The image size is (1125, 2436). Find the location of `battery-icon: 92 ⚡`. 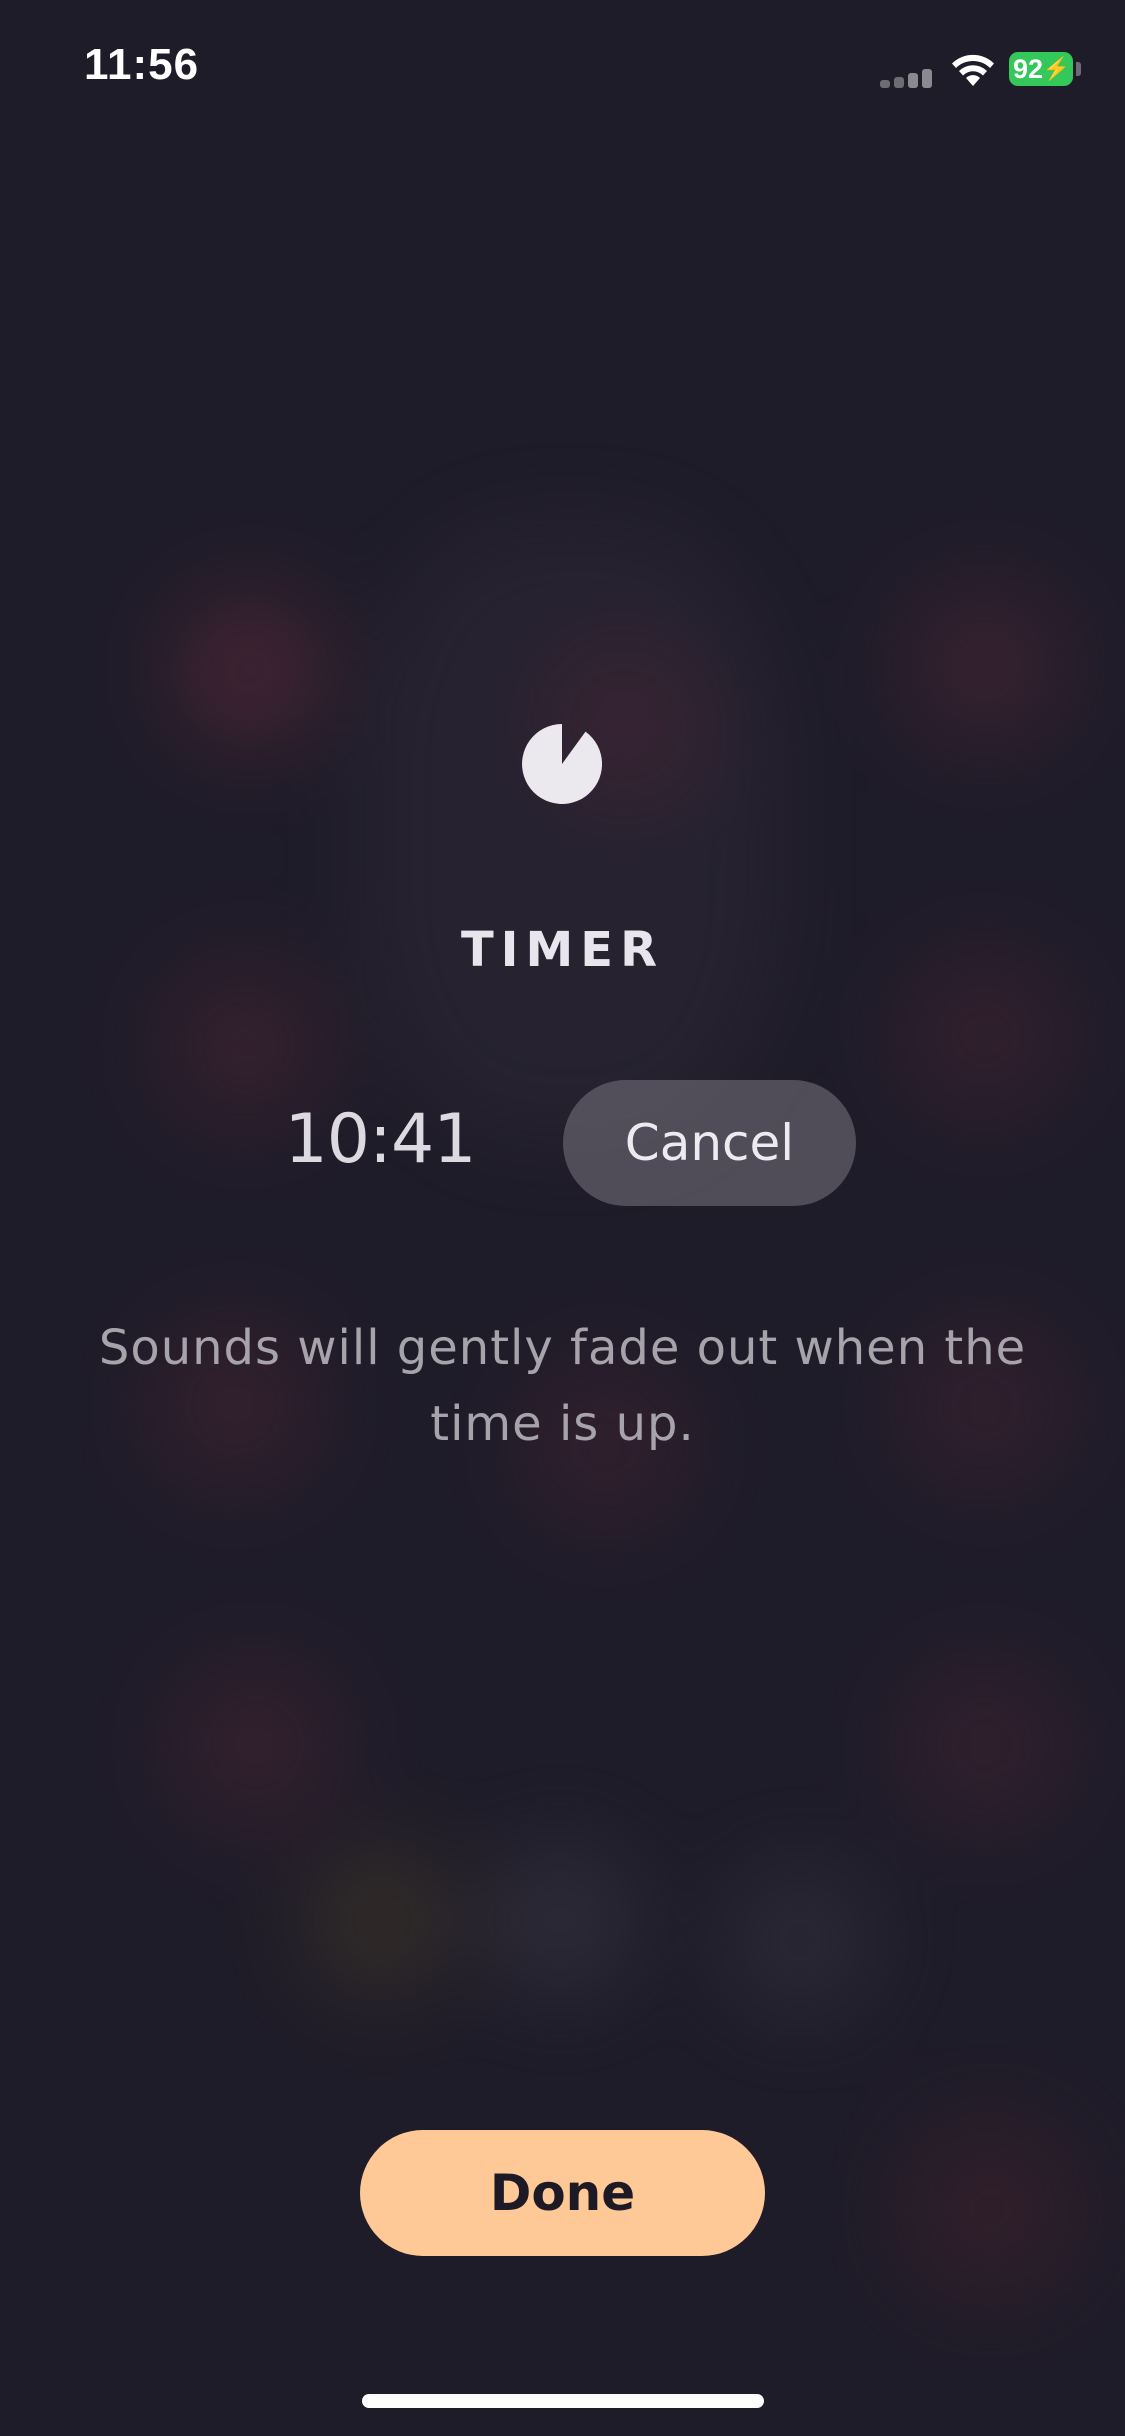

battery-icon: 92 ⚡ is located at coordinates (1041, 69).